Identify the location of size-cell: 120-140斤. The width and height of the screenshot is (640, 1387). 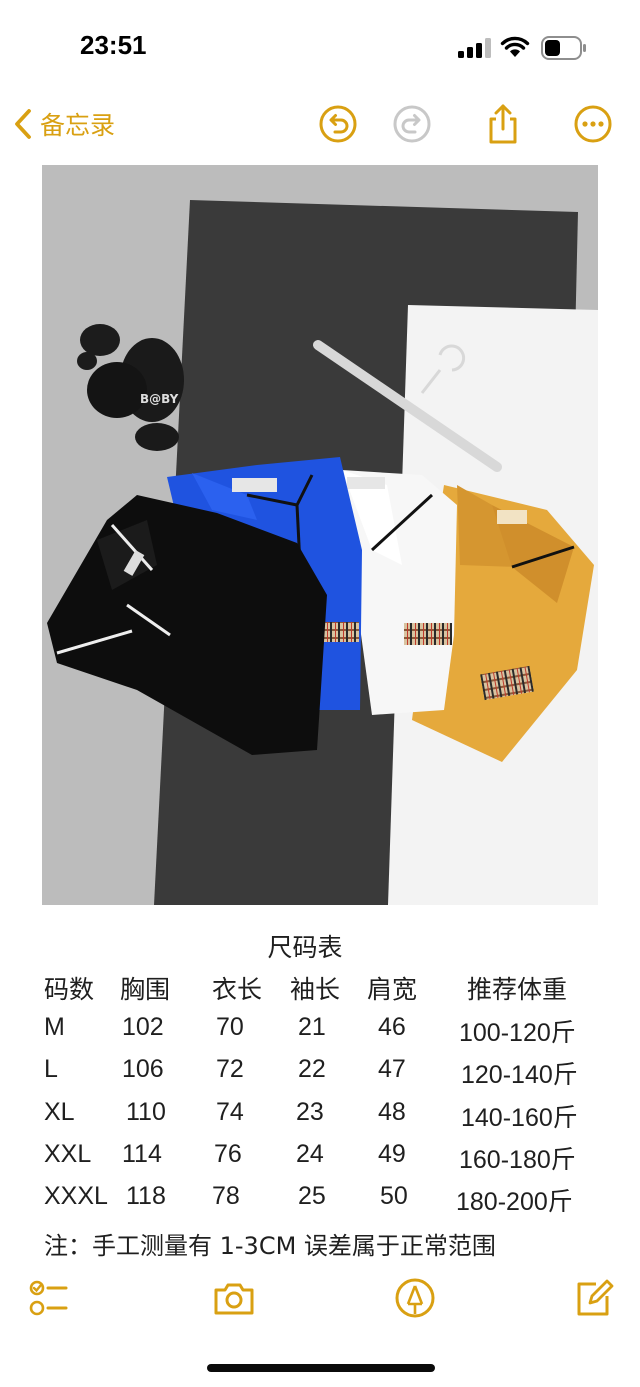
(519, 1075).